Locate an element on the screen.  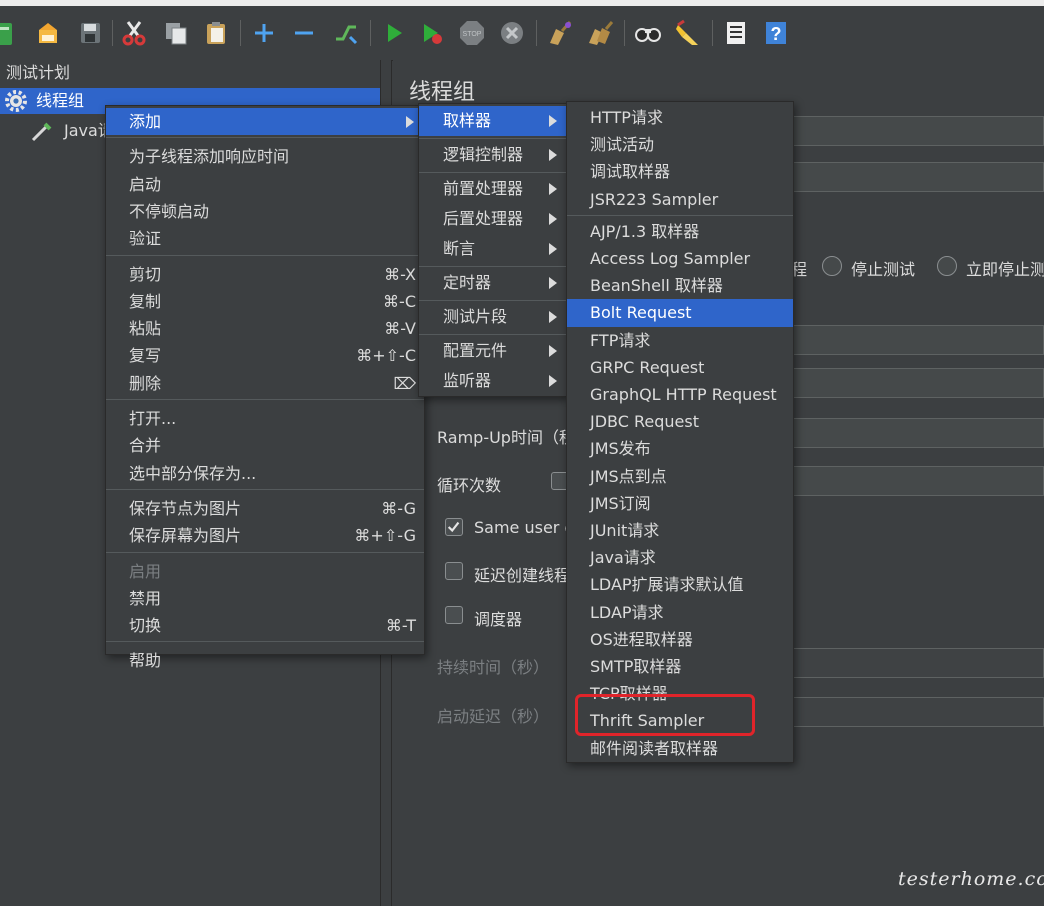
startup-delay-field is located at coordinates (917, 712).